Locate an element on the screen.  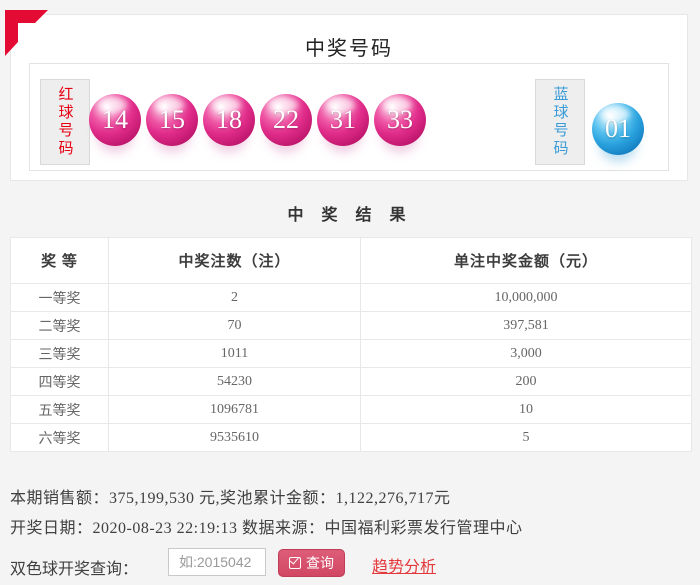
prize-level-cell: 五等奖 is located at coordinates (59, 409).